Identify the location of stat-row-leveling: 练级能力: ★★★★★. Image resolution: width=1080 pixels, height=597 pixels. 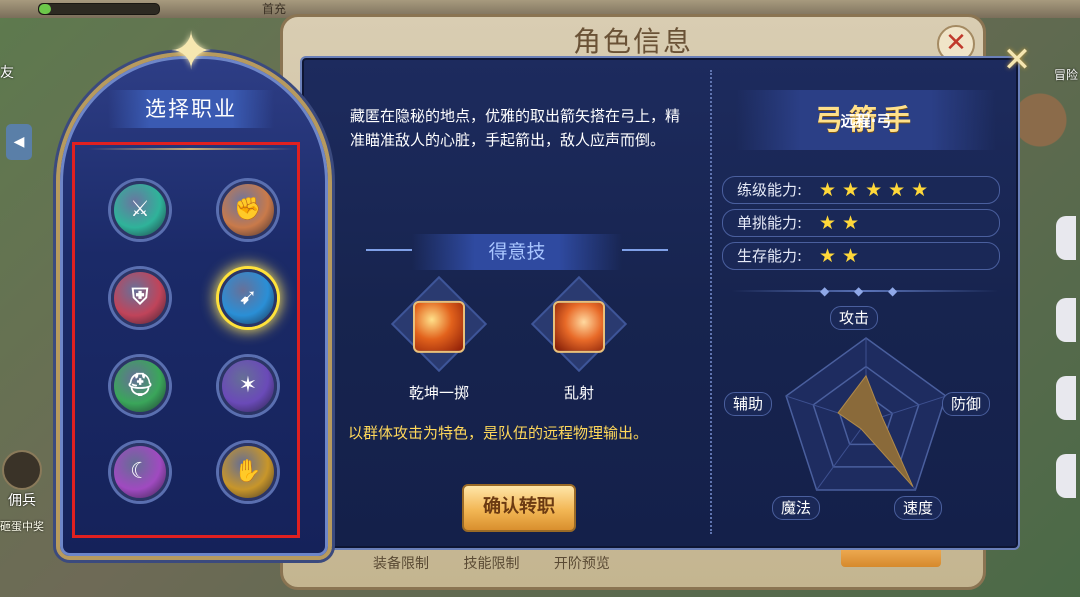
(861, 190).